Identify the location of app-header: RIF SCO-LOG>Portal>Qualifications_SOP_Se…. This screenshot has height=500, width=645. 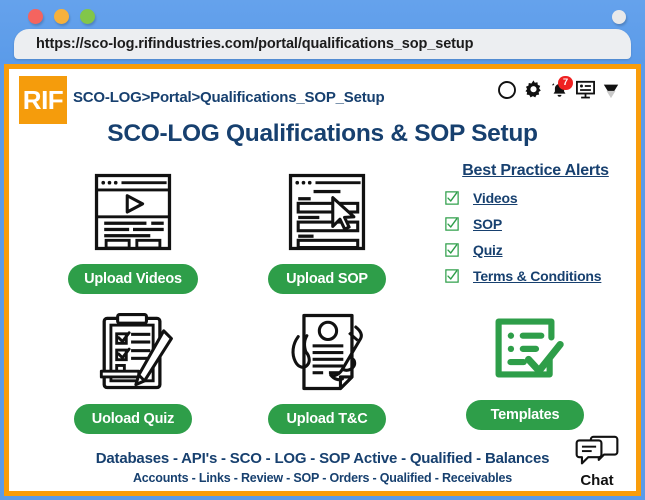
(322, 96).